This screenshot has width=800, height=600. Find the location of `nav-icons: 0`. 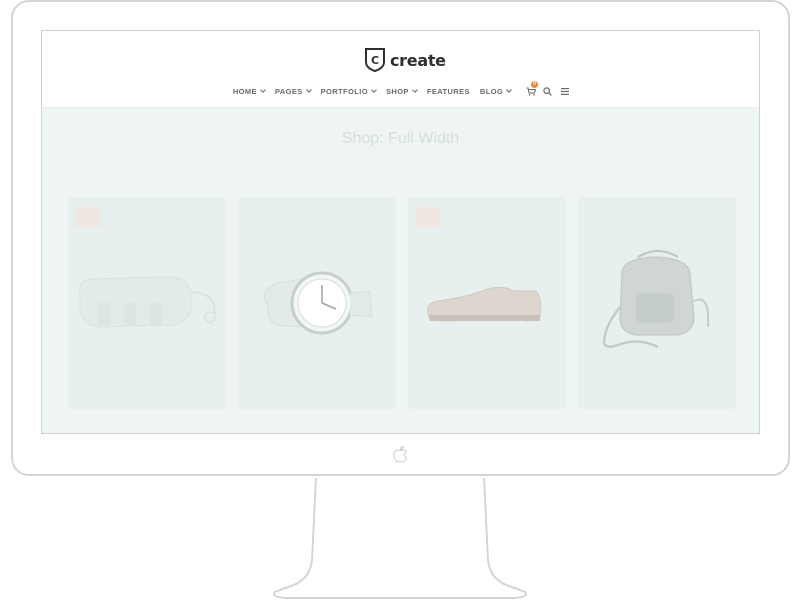

nav-icons: 0 is located at coordinates (547, 89).